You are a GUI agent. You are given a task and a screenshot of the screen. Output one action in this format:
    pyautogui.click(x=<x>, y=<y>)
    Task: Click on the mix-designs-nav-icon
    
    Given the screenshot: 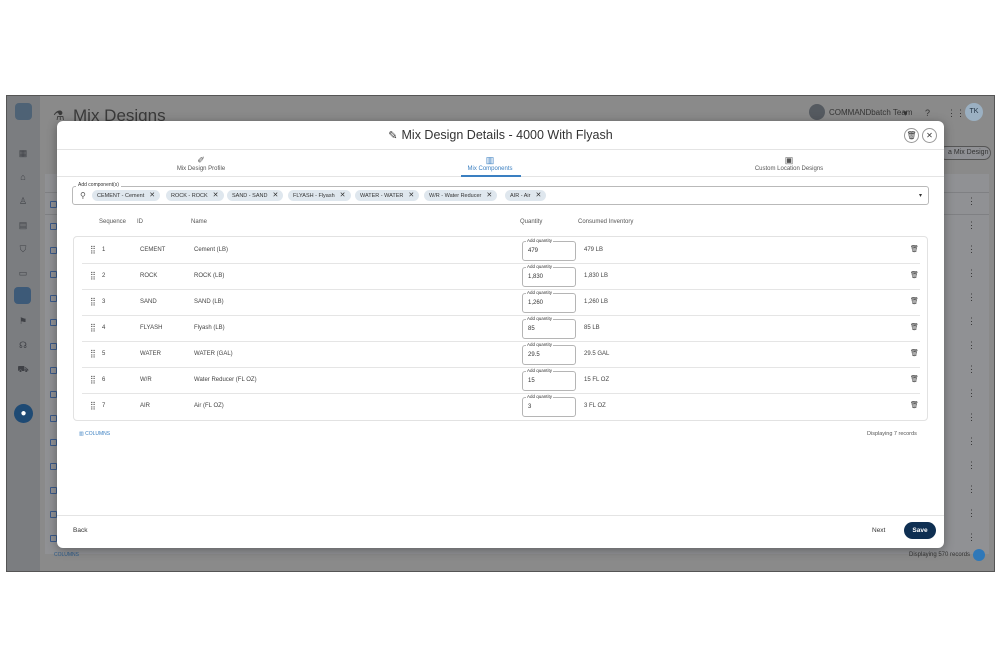 What is the action you would take?
    pyautogui.click(x=22, y=295)
    